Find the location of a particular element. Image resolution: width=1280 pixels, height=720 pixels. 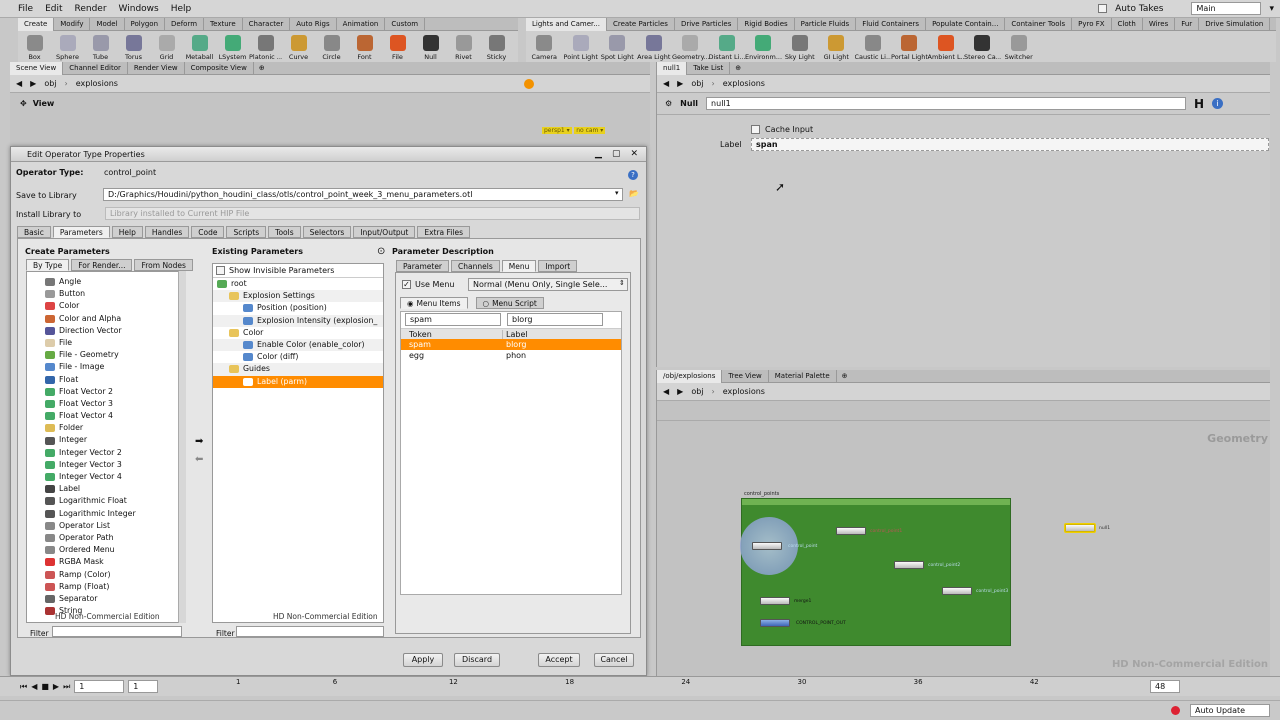

tab-input-output: Input/Output is located at coordinates (384, 232).